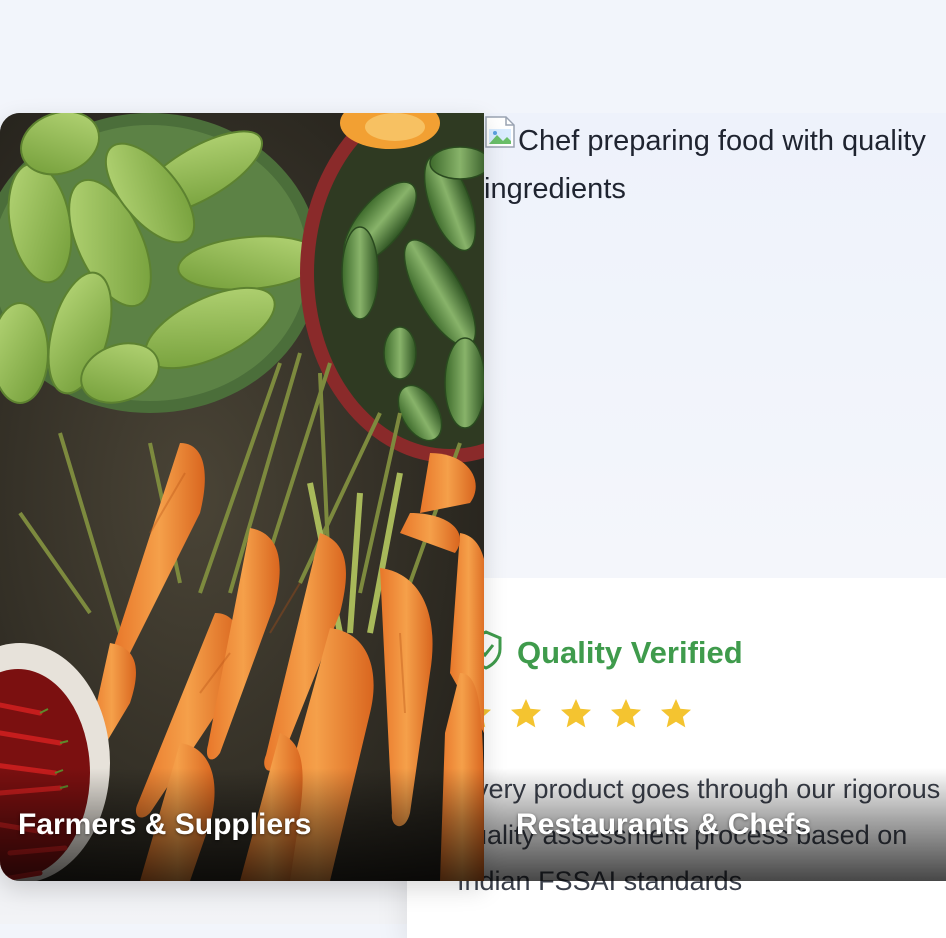 This screenshot has height=938, width=946. Describe the element at coordinates (663, 825) in the screenshot. I see `restaurants-label: Restaurants & Chefs` at that location.